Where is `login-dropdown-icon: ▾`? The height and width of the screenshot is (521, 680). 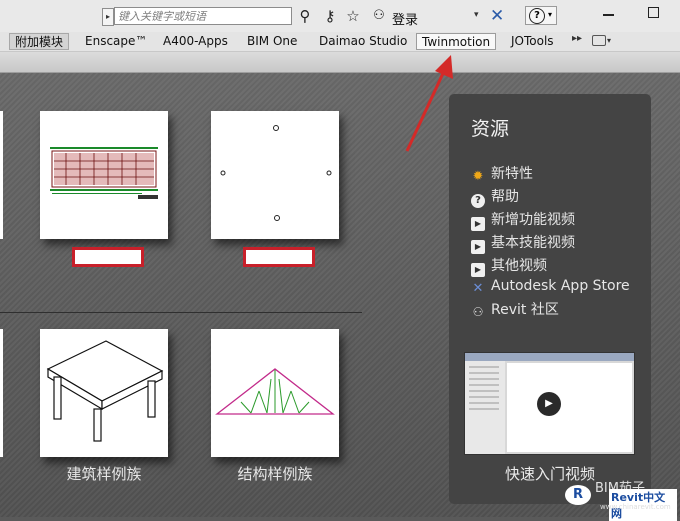 login-dropdown-icon: ▾ is located at coordinates (476, 15).